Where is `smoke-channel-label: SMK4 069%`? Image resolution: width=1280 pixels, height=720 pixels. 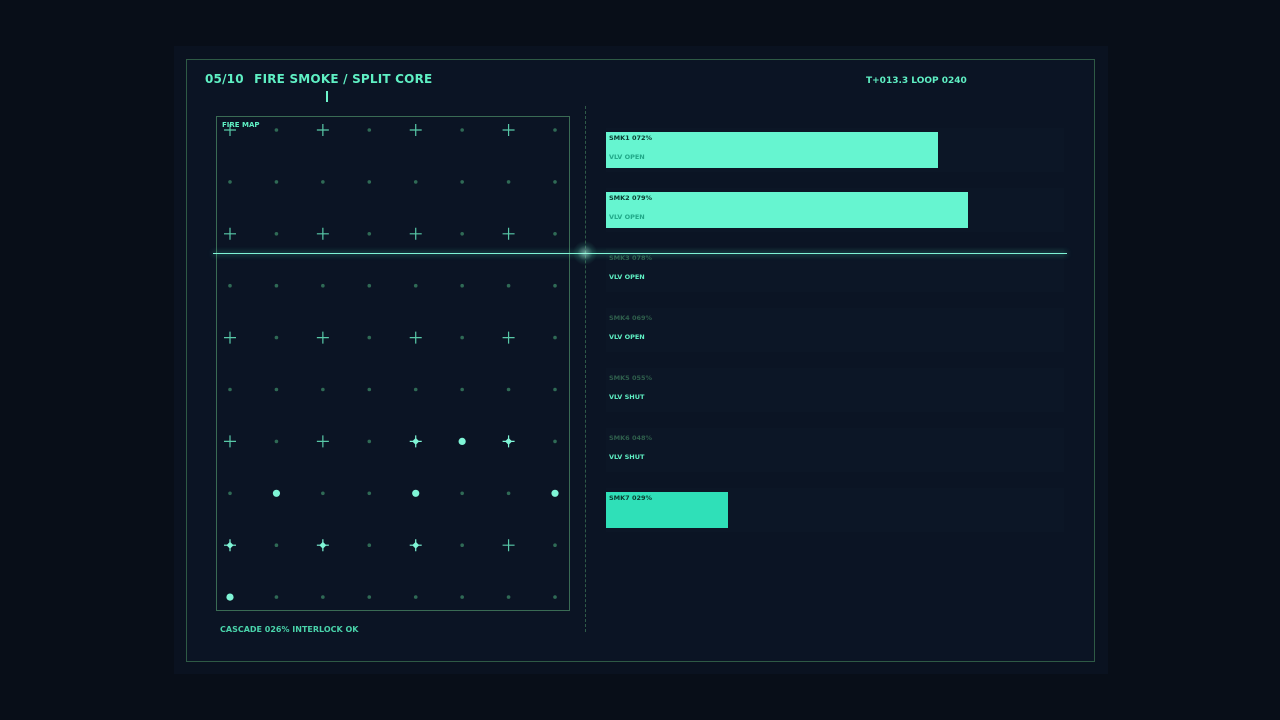
smoke-channel-label: SMK4 069% is located at coordinates (631, 318).